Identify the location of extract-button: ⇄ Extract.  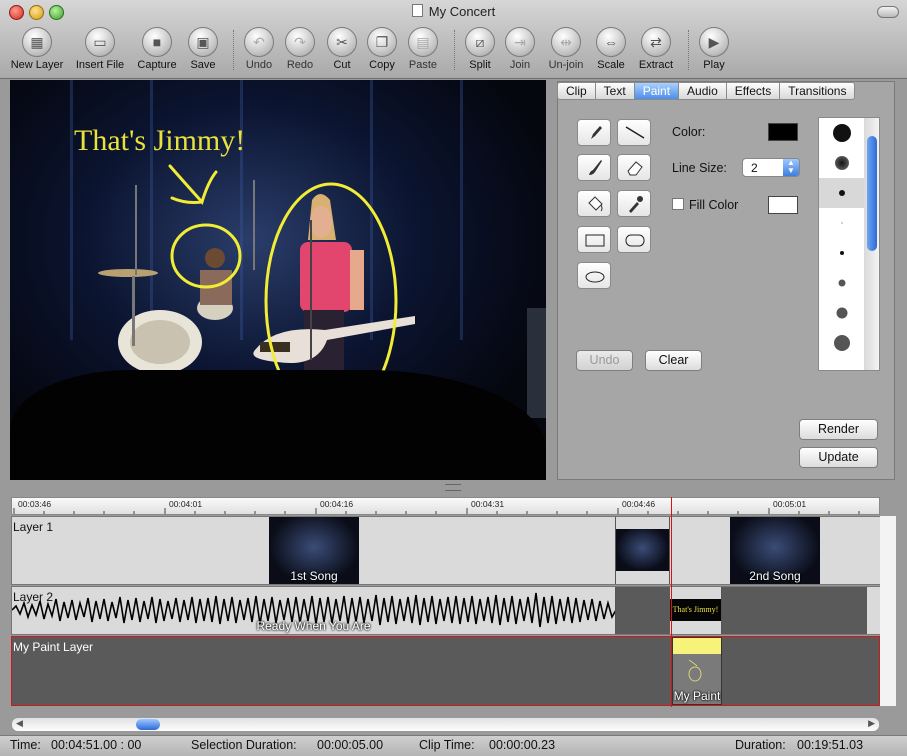
(656, 49).